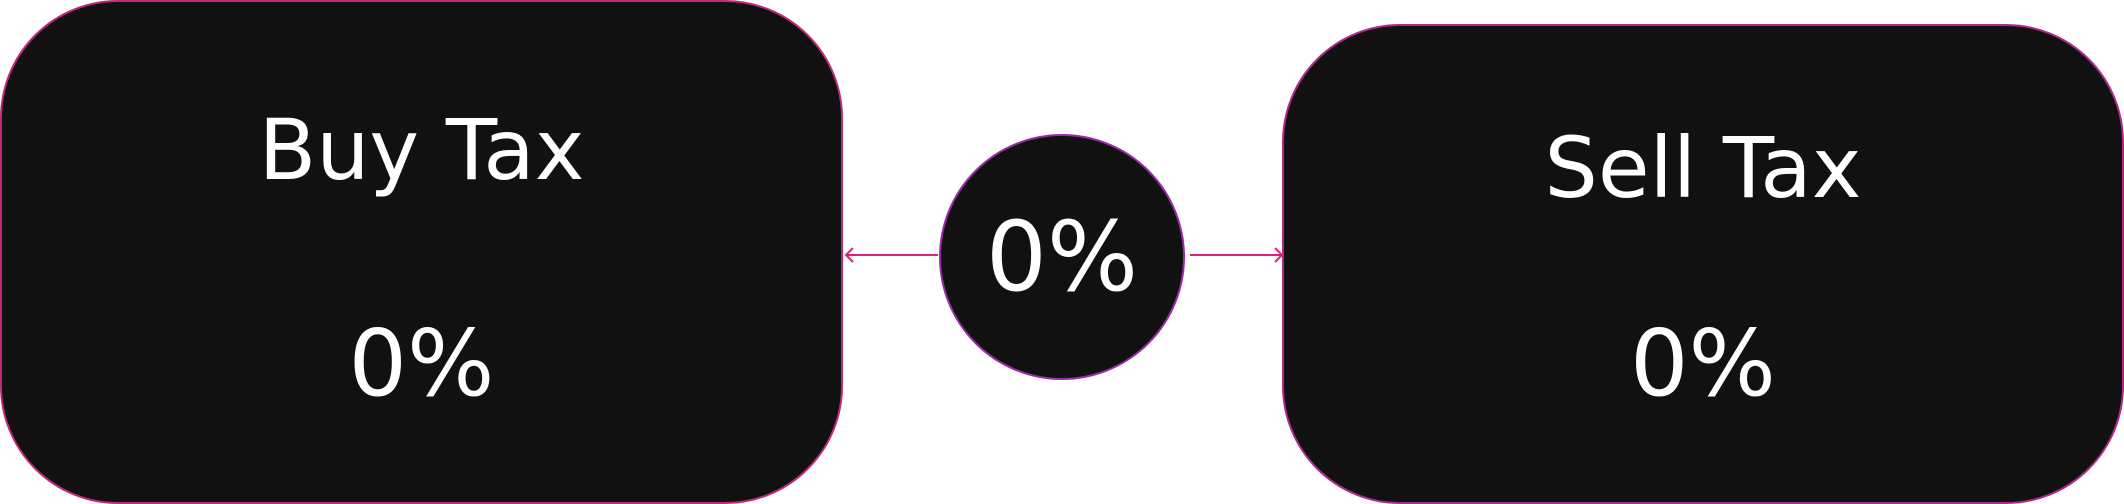 The height and width of the screenshot is (504, 2124). What do you see at coordinates (849, 255) in the screenshot?
I see `arrow-to-buy-head` at bounding box center [849, 255].